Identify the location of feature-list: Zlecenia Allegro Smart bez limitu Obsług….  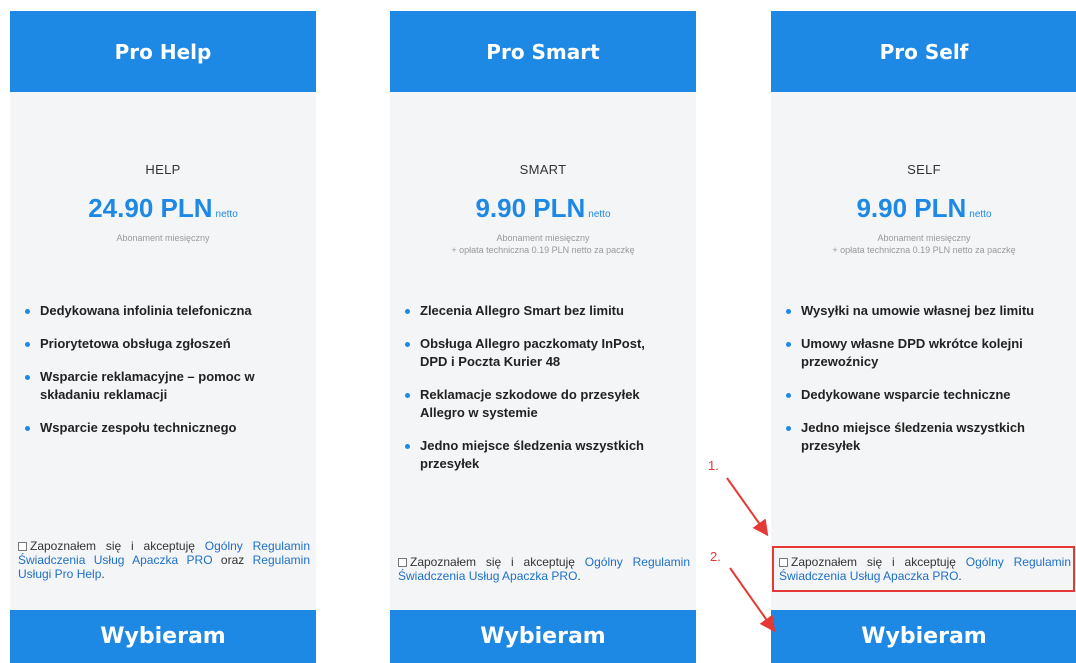
(538, 395).